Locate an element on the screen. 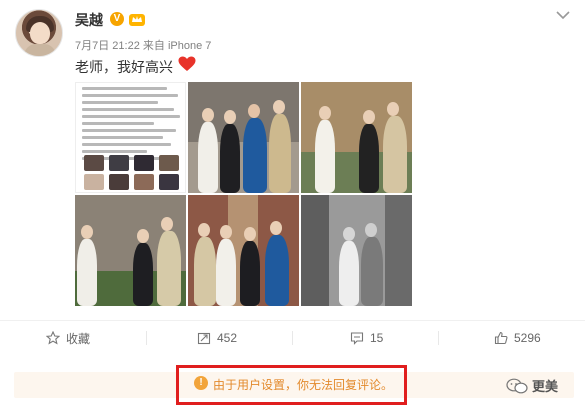 This screenshot has width=585, height=413. author-name: 吴越 is located at coordinates (89, 20).